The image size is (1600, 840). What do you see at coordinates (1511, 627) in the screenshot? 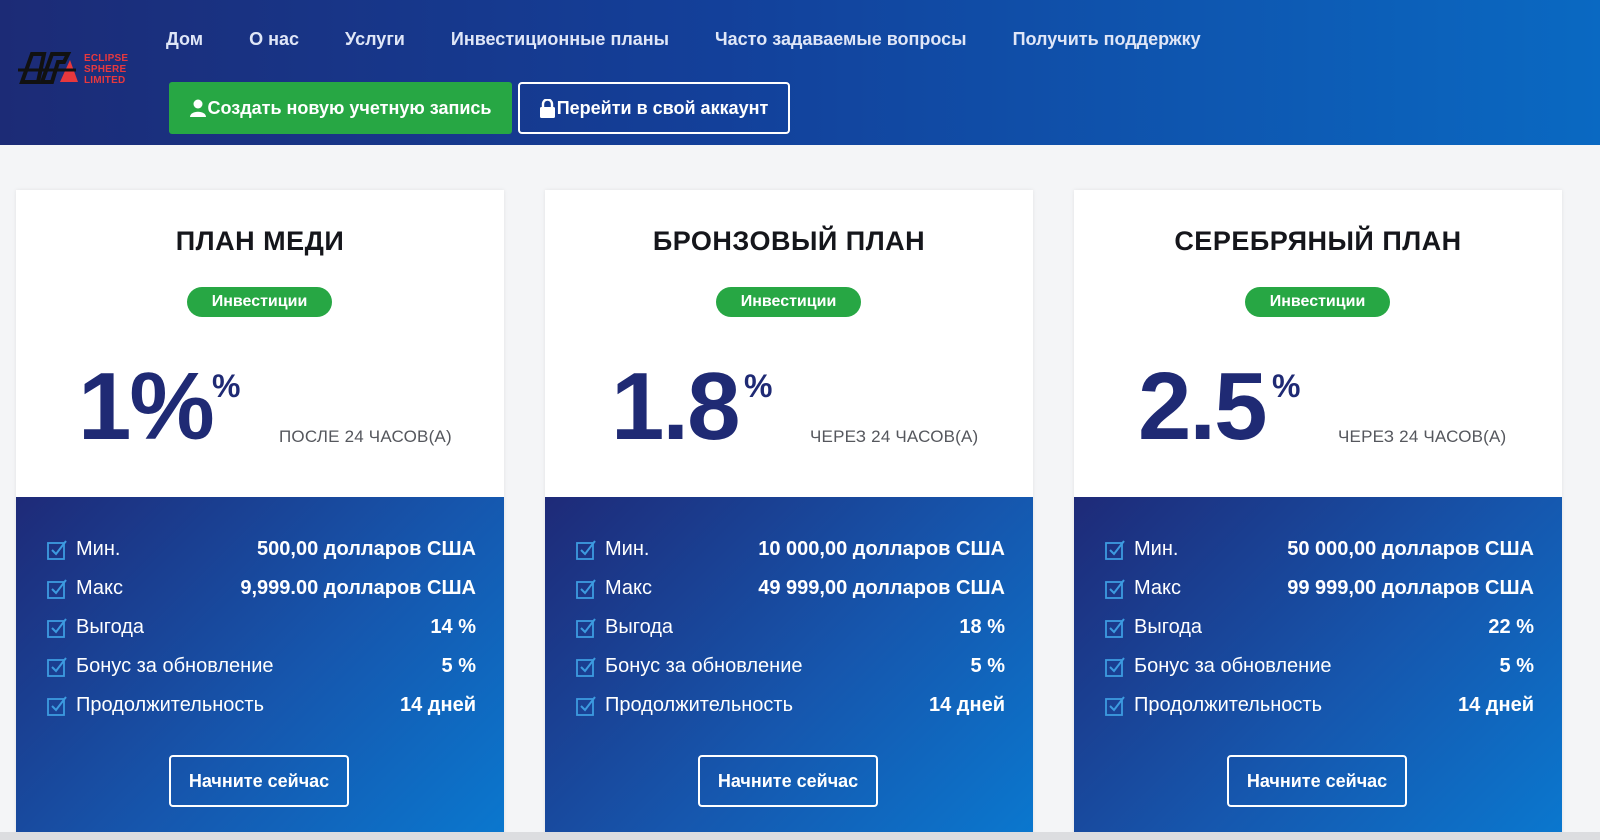
I see `detail-value: 22 %` at bounding box center [1511, 627].